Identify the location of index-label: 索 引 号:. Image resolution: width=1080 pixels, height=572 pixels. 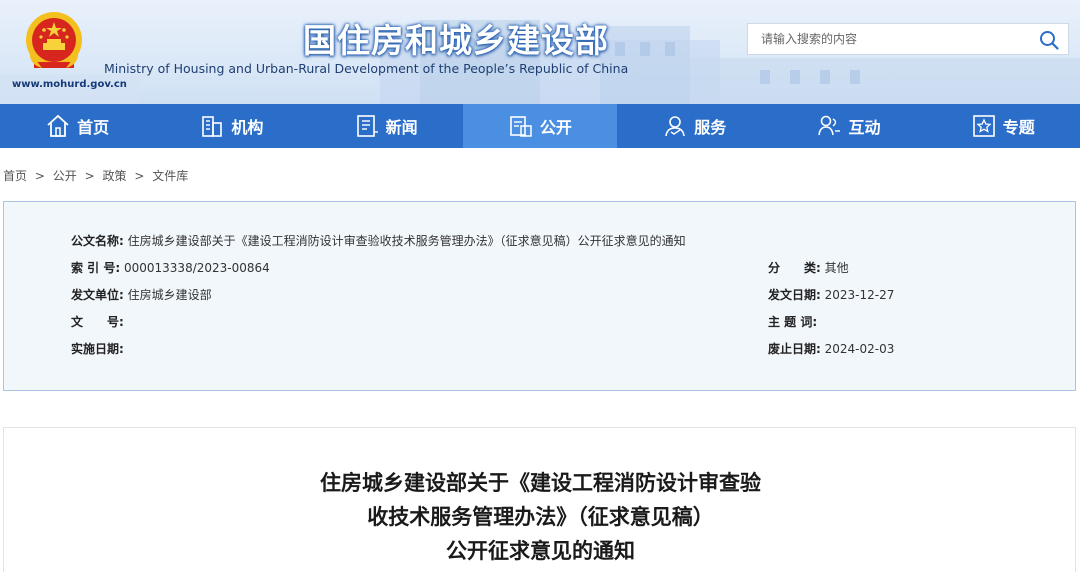
(96, 268).